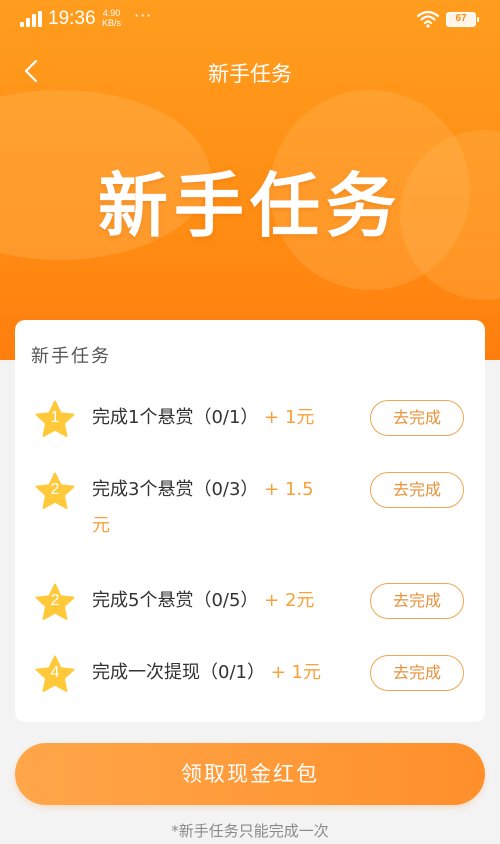  I want to click on task-description: 完成一次提现（0/1） + 1元, so click(222, 673).